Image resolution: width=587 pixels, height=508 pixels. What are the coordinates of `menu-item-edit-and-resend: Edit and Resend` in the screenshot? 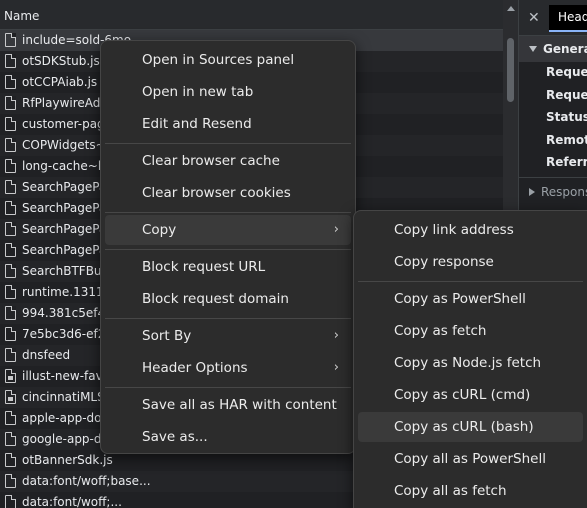 It's located at (228, 124).